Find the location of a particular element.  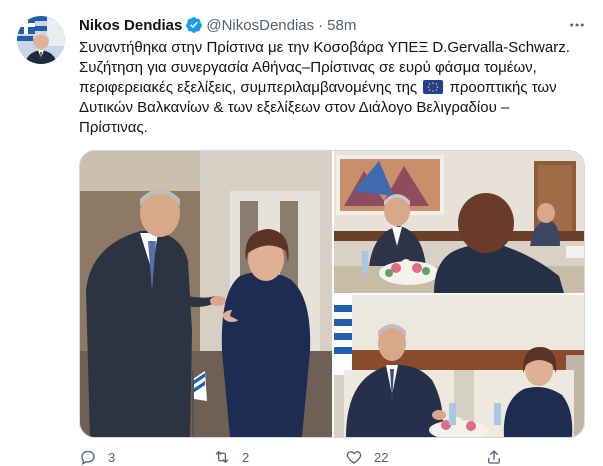

tweet-timestamp: 58m is located at coordinates (341, 25).